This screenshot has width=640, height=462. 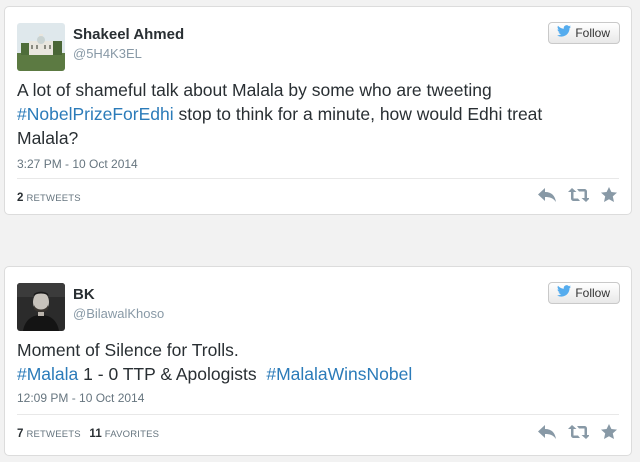 I want to click on retweet-count: 7, so click(x=20, y=434).